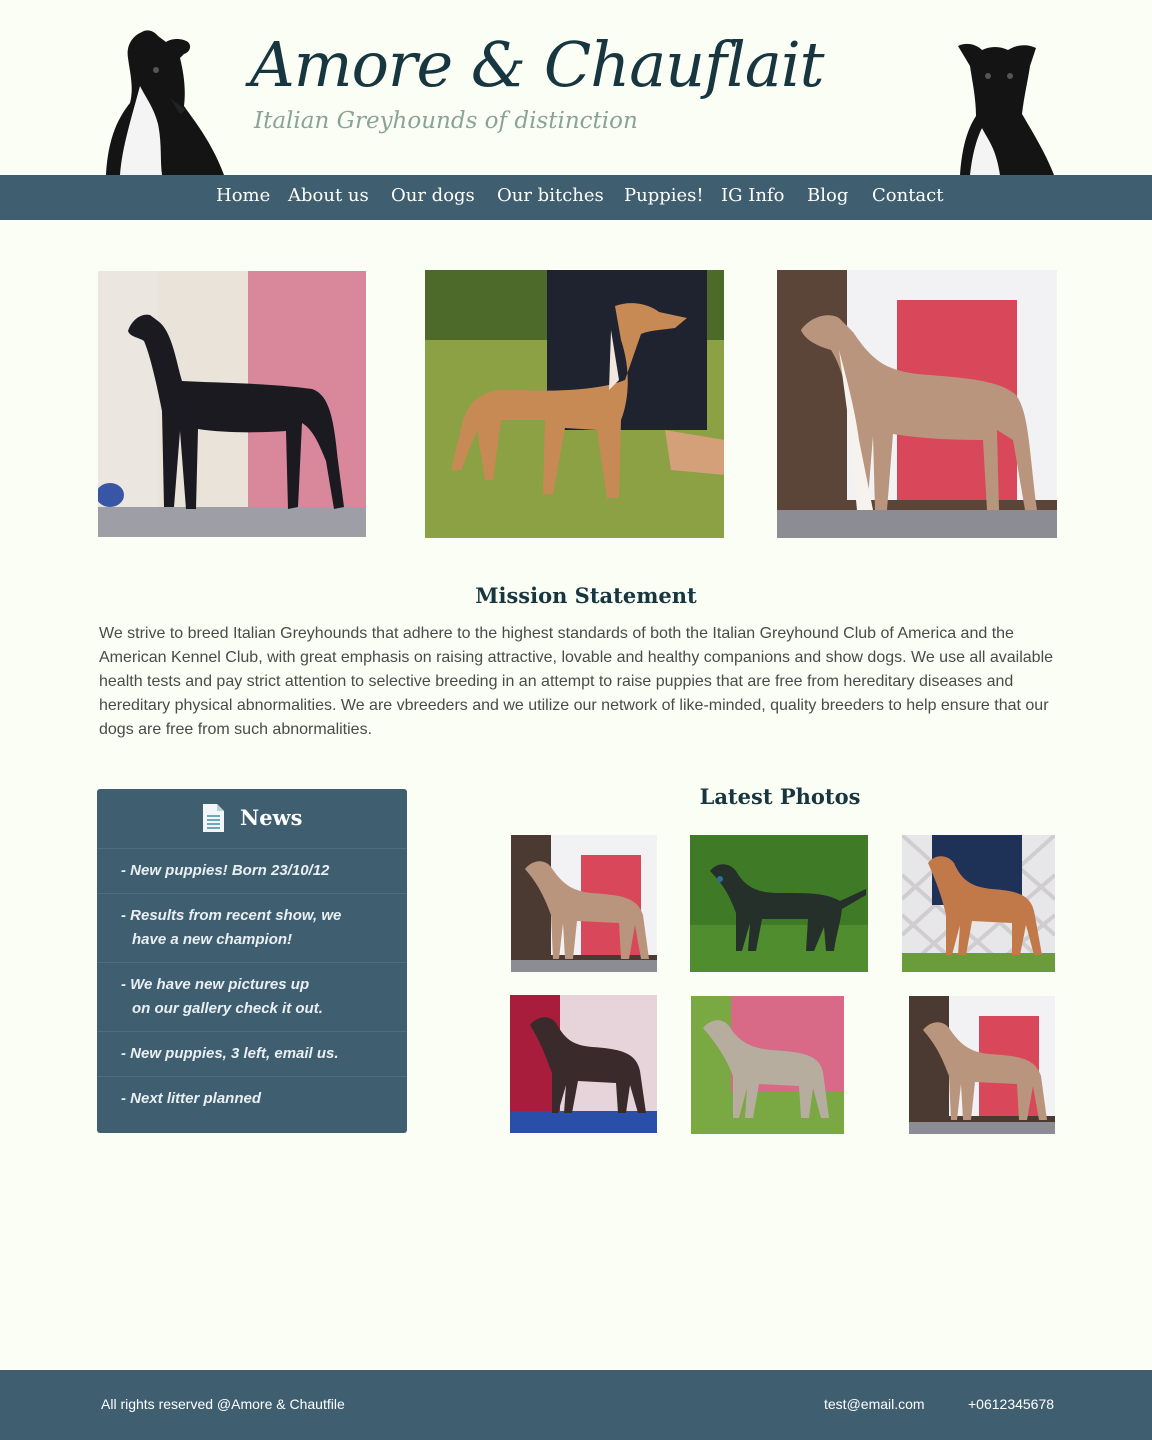 The height and width of the screenshot is (1440, 1152). What do you see at coordinates (231, 915) in the screenshot?
I see `news-item-text: - Results from recent show, we` at bounding box center [231, 915].